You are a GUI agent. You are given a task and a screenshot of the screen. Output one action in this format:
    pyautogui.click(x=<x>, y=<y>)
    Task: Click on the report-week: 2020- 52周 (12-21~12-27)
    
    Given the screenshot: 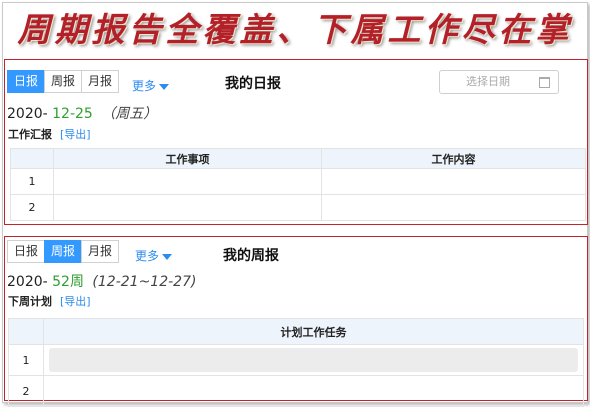 What is the action you would take?
    pyautogui.click(x=101, y=281)
    